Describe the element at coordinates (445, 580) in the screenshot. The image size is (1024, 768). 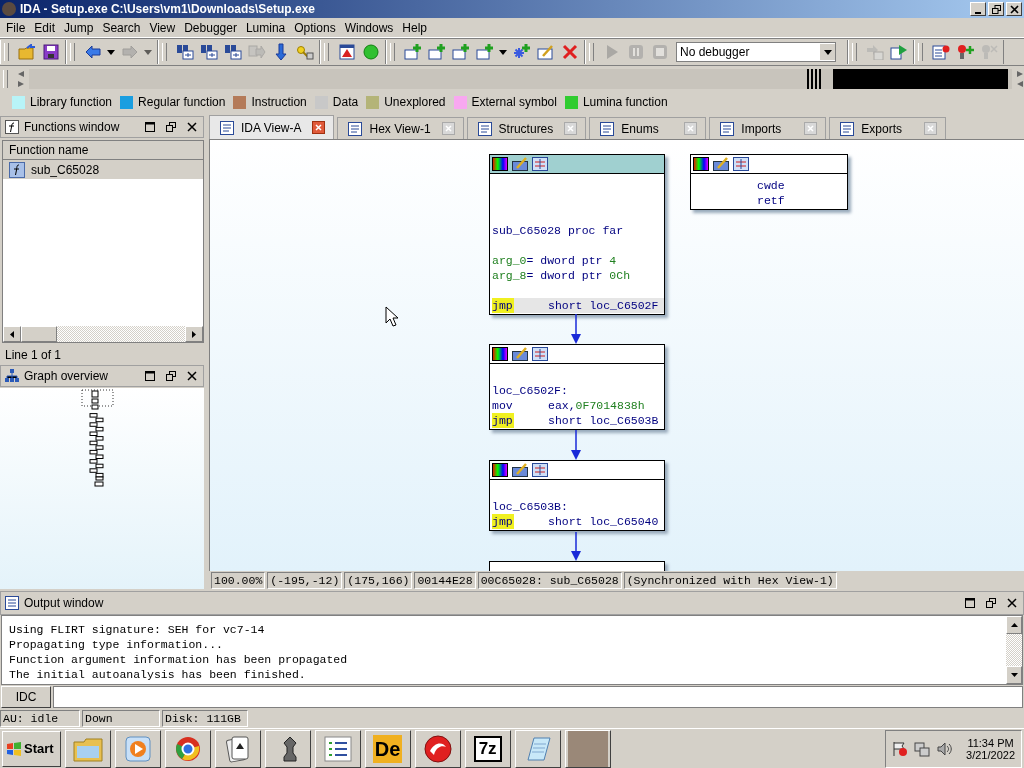
I see `status-field: 00144E28` at that location.